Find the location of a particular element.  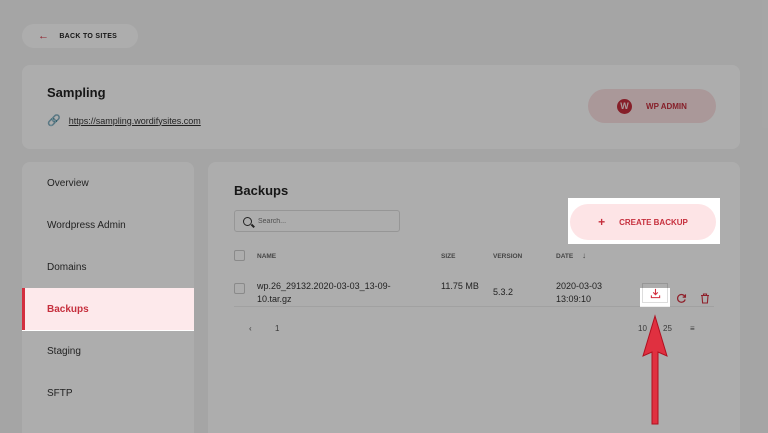

column-size: SIZE is located at coordinates (448, 256).